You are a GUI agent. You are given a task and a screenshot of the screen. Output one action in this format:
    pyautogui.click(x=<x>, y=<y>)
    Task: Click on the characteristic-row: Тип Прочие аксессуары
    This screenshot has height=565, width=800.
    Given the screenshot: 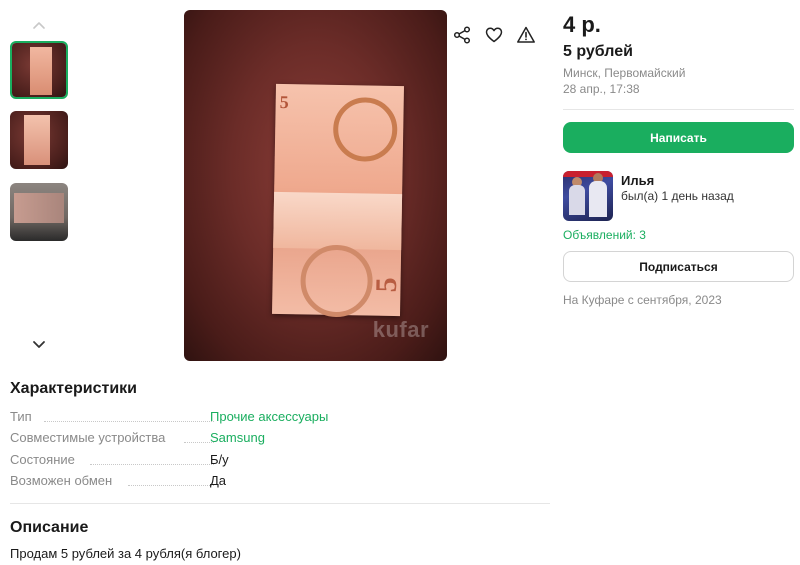 What is the action you would take?
    pyautogui.click(x=280, y=417)
    